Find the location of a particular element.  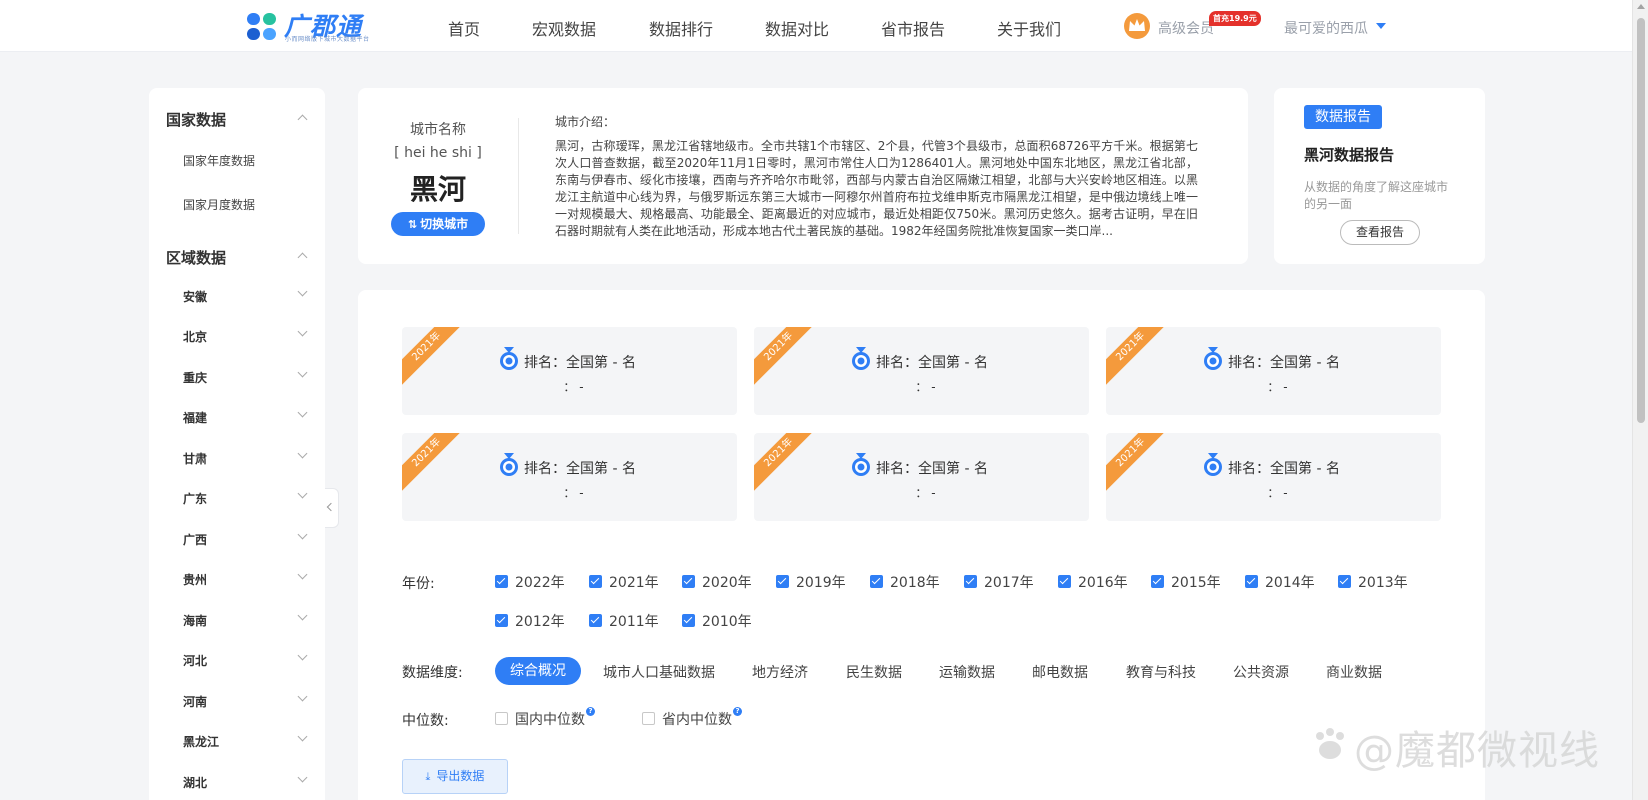

sidebar-item-hubei: 湖北 is located at coordinates (195, 782).